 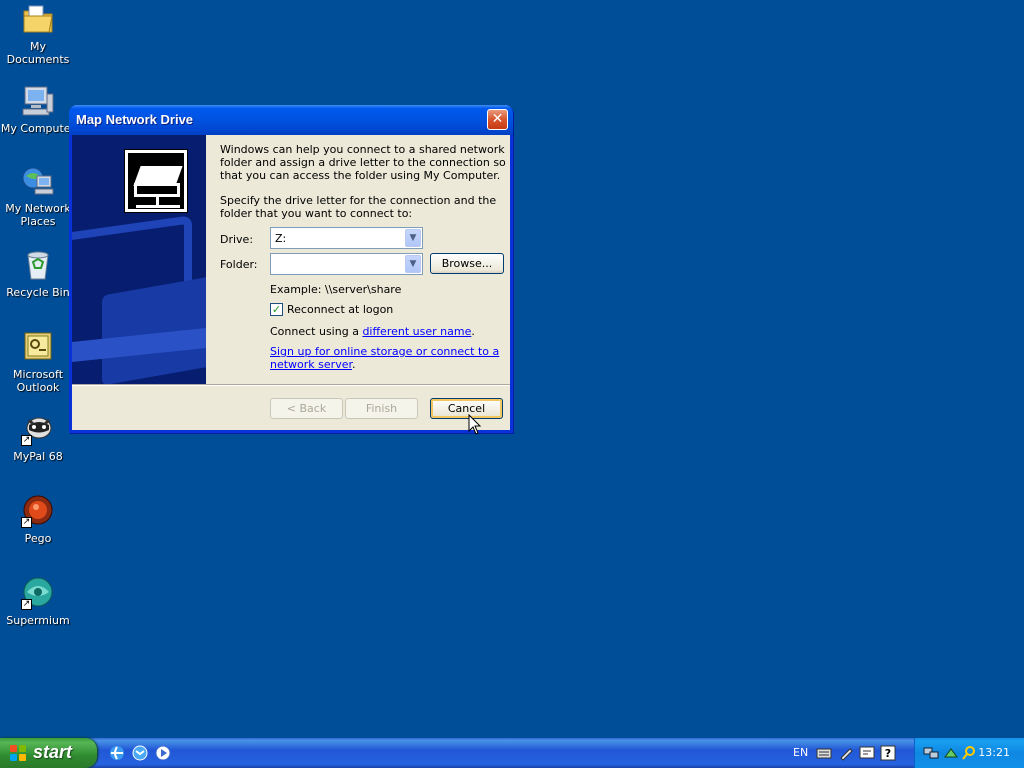 What do you see at coordinates (156, 181) in the screenshot?
I see `network-drive-icon` at bounding box center [156, 181].